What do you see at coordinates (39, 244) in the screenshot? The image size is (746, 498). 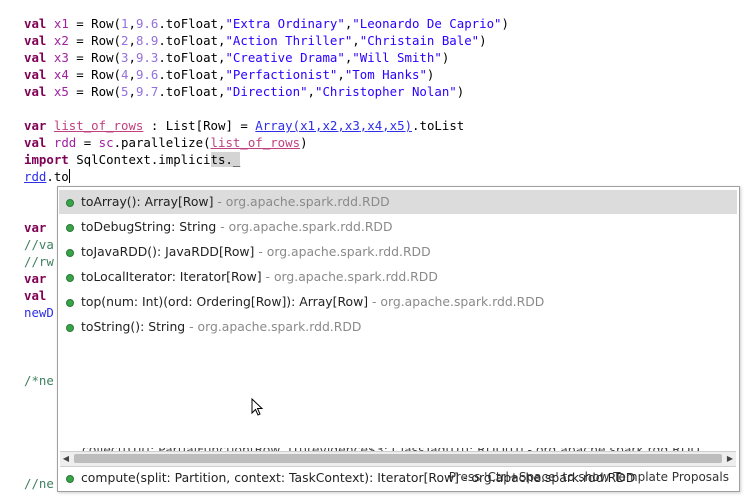 I see `code-fragment: //va` at bounding box center [39, 244].